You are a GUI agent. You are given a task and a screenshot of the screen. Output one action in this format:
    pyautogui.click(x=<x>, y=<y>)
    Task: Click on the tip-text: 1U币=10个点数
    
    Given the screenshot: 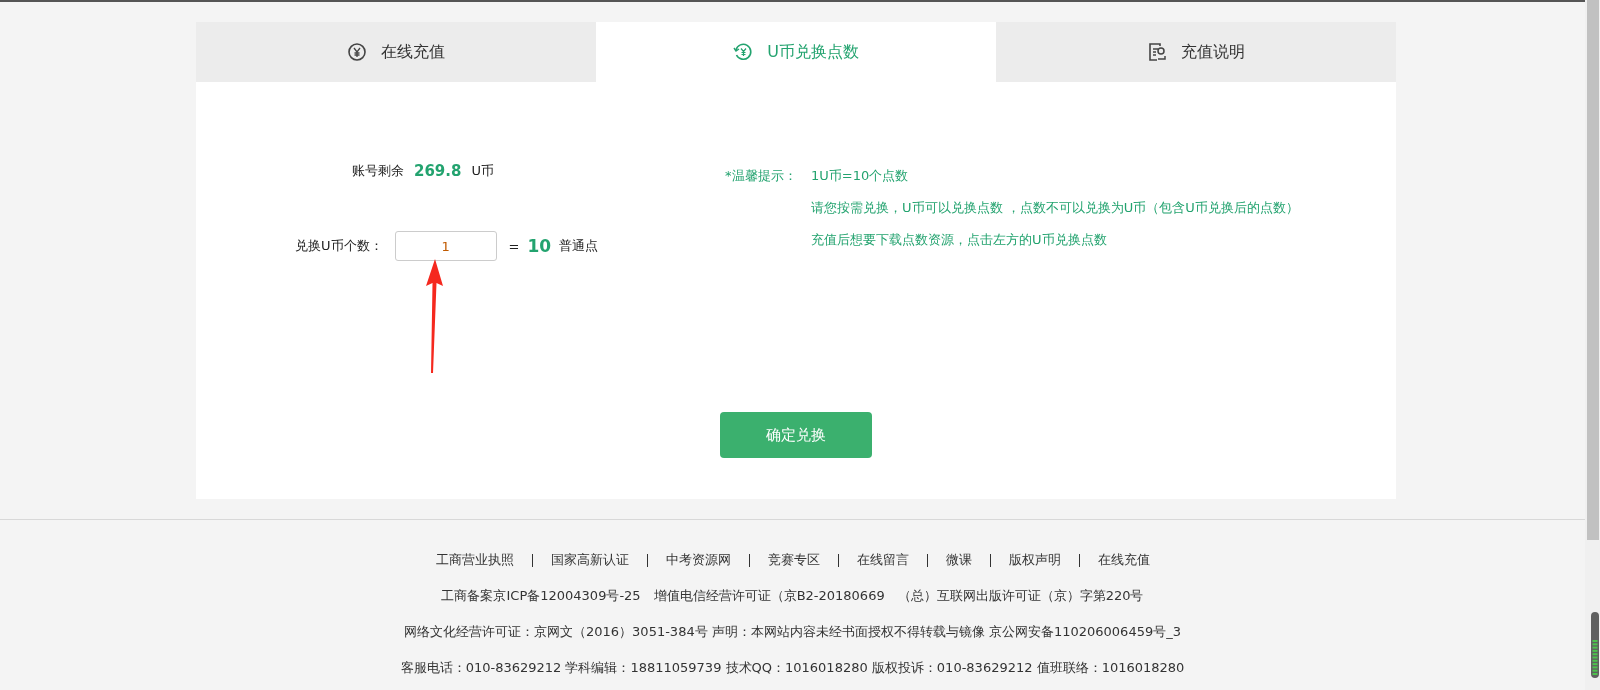 What is the action you would take?
    pyautogui.click(x=860, y=176)
    